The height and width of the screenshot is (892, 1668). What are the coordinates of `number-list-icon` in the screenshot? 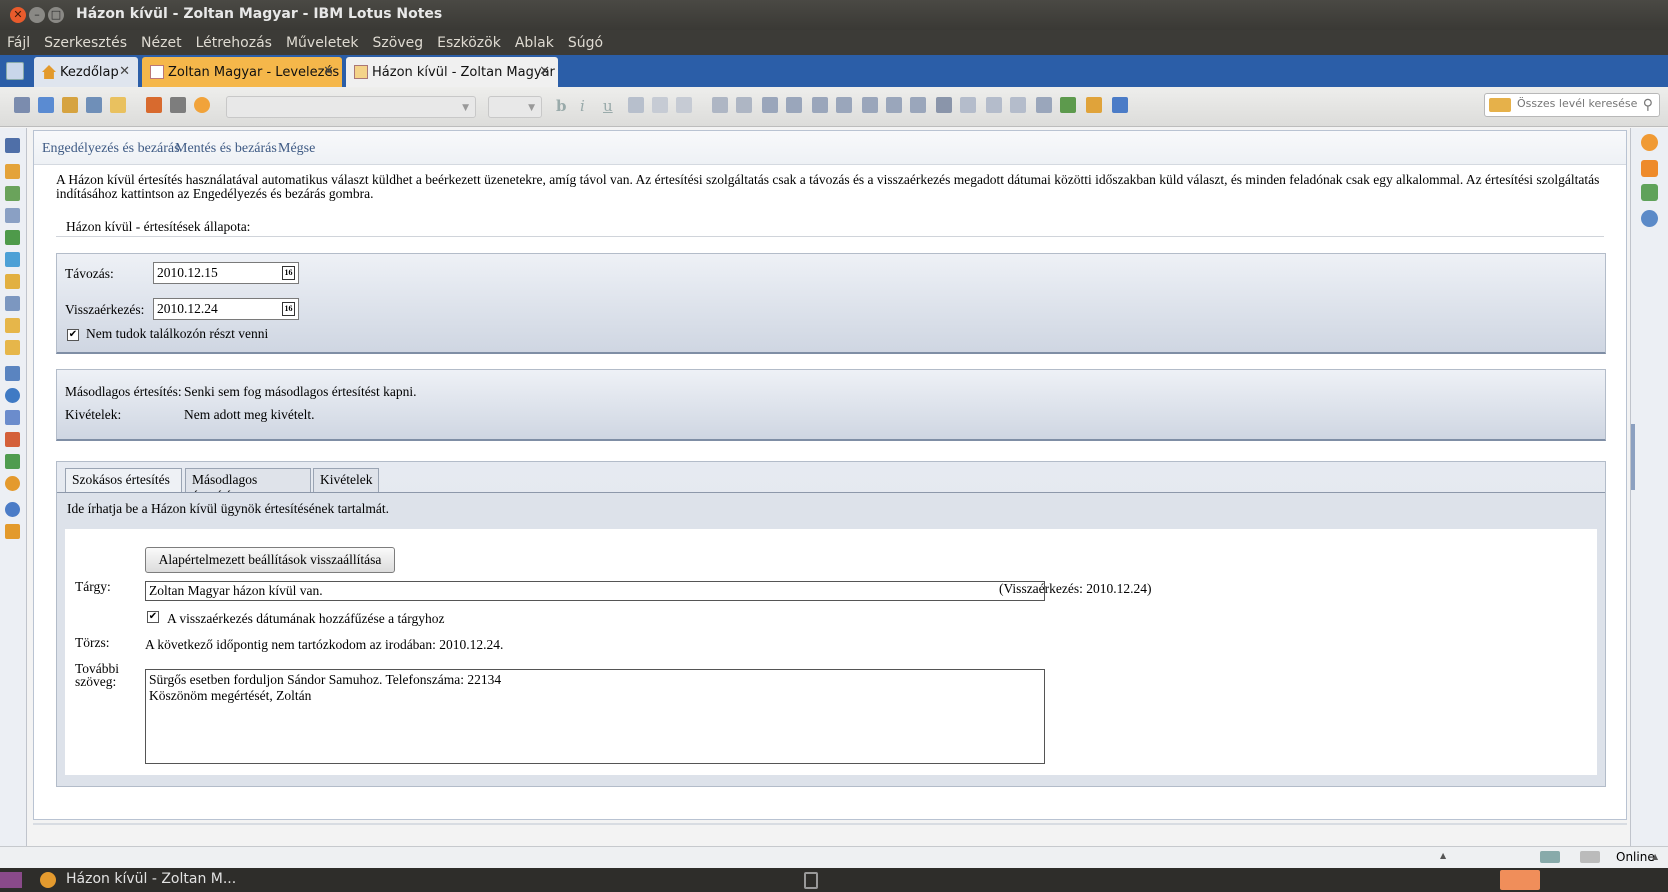 It's located at (794, 105).